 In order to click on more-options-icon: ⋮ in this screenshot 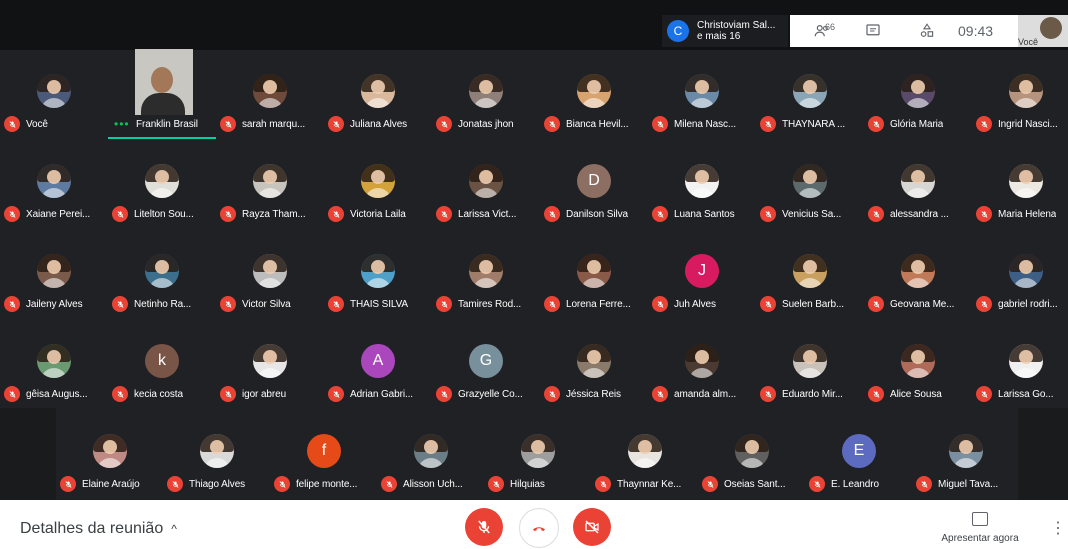, I will do `click(1058, 528)`.